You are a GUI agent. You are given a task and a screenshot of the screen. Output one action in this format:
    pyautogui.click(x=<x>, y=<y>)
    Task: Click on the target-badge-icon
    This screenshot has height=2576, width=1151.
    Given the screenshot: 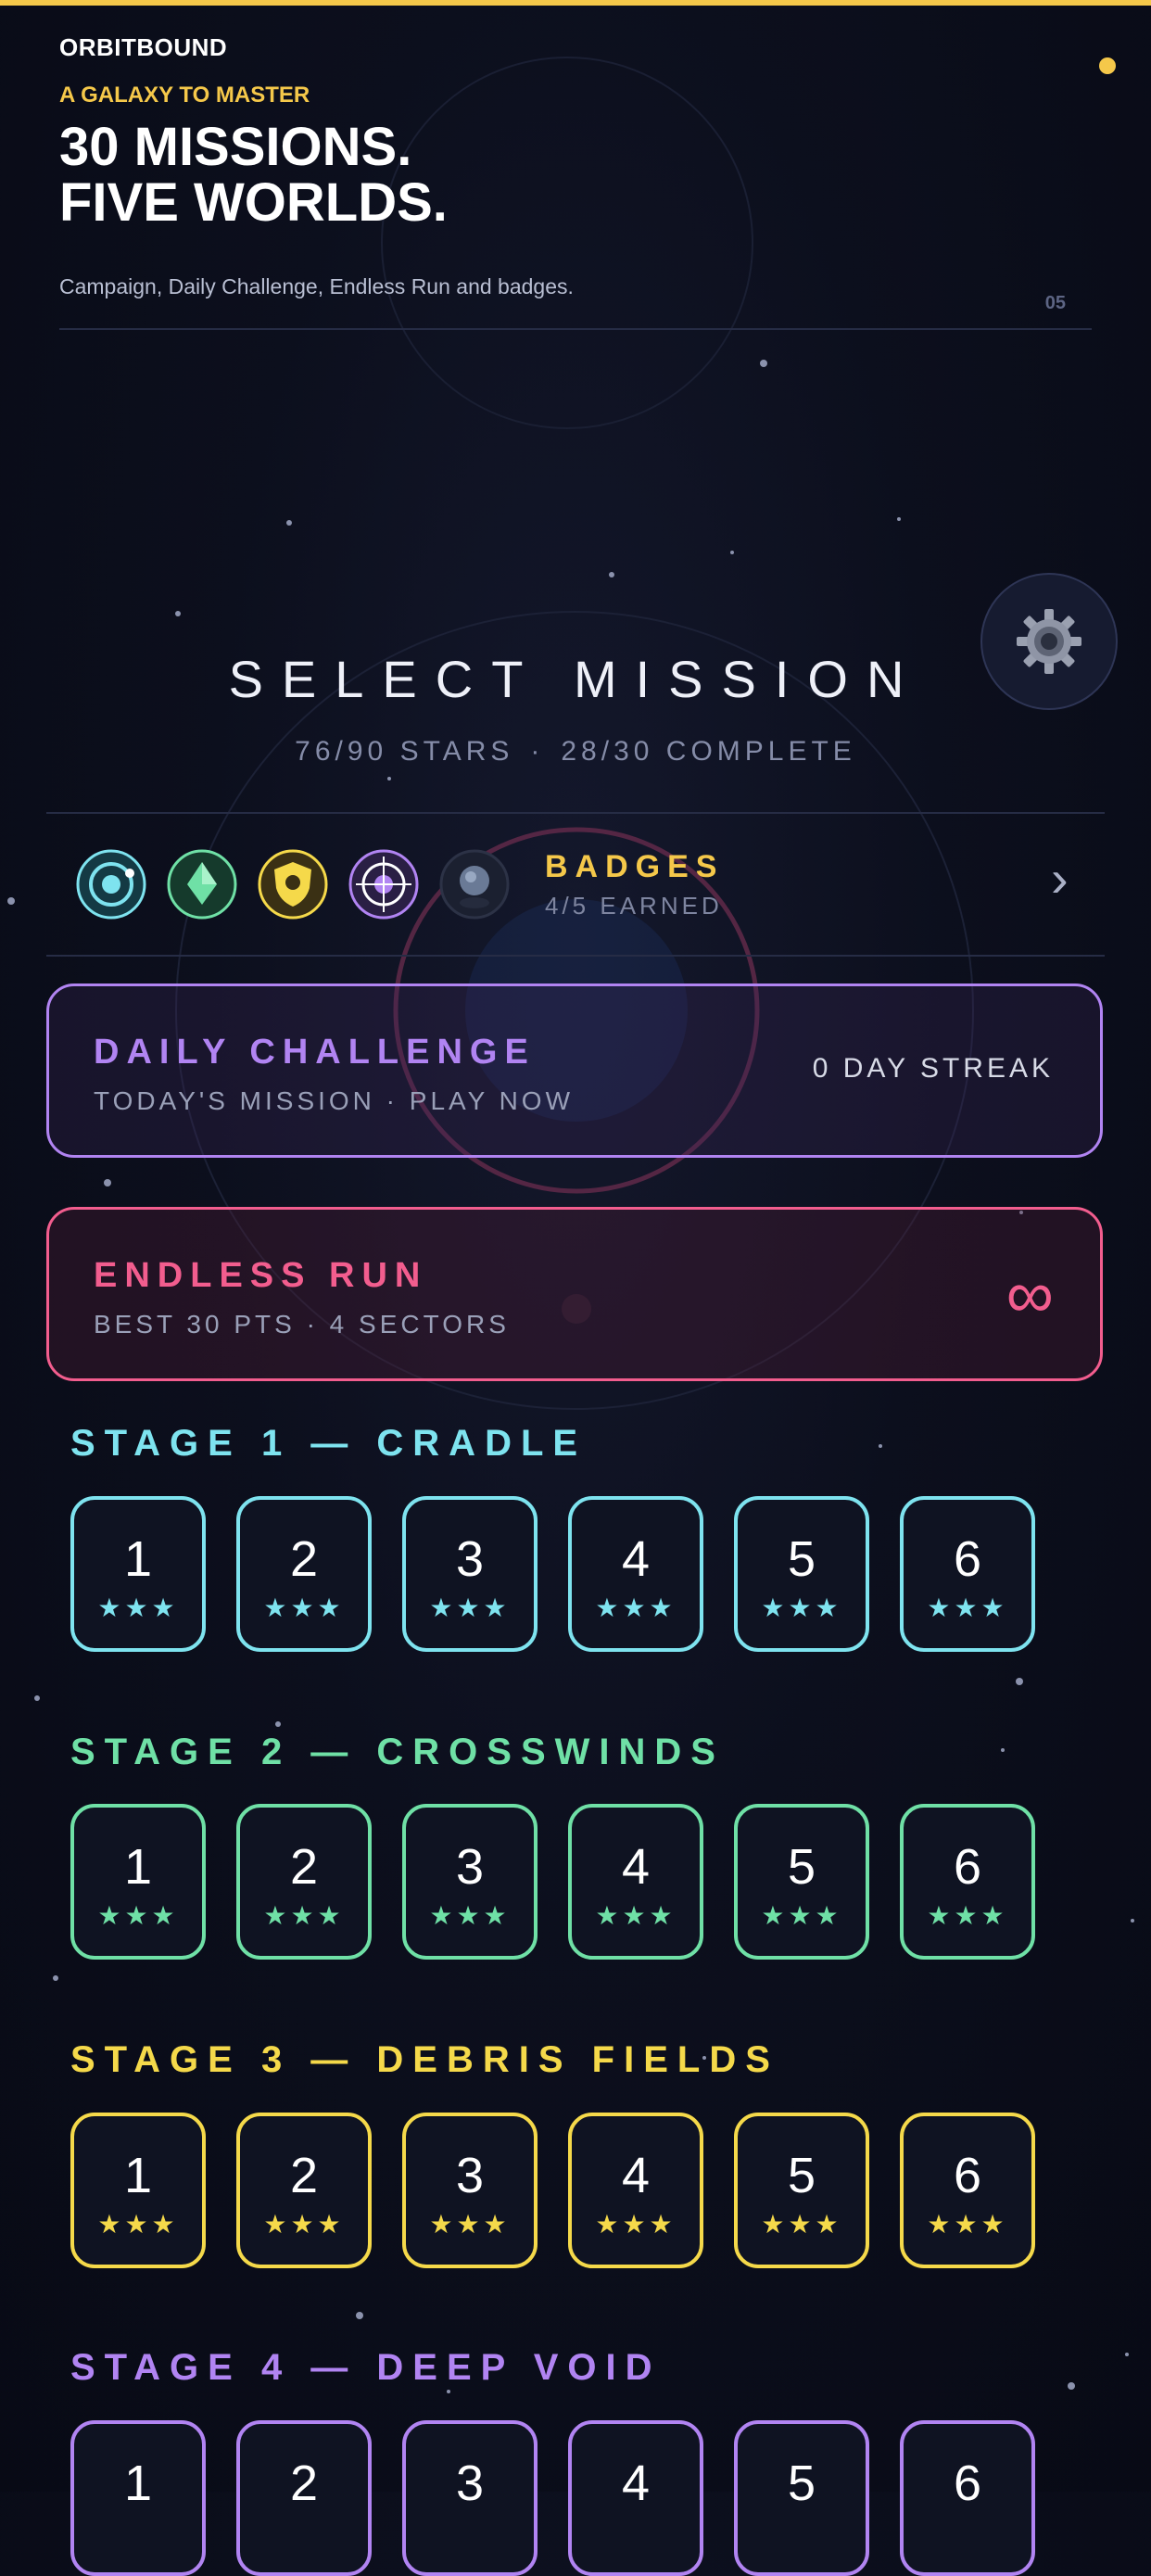 What is the action you would take?
    pyautogui.click(x=383, y=884)
    